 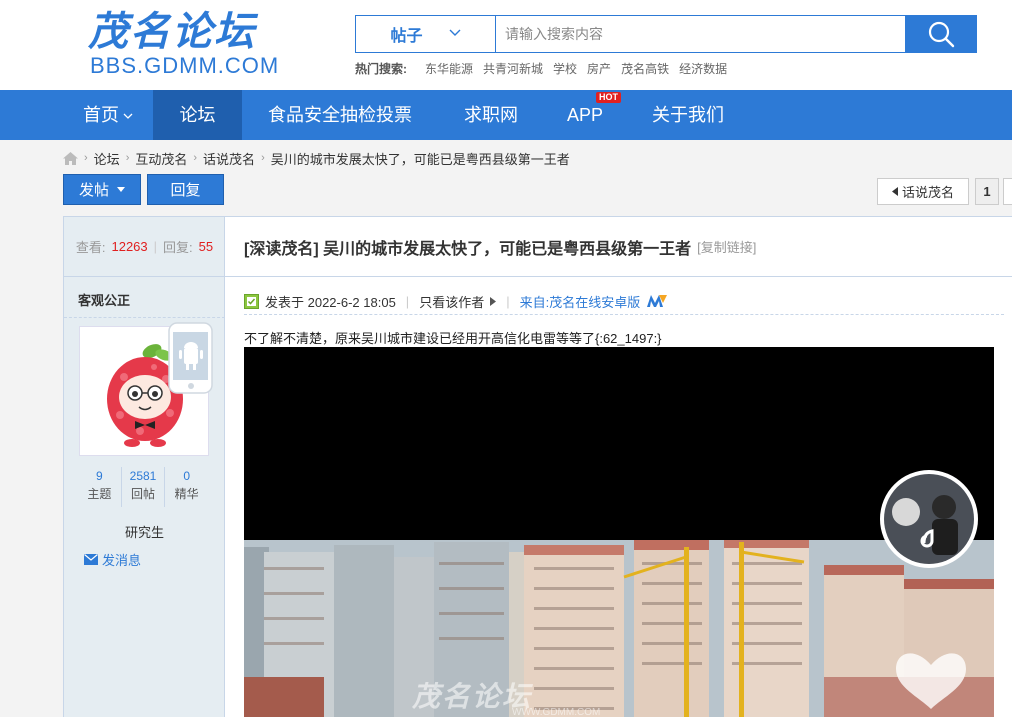 What do you see at coordinates (107, 158) in the screenshot?
I see `breadcrumb-item: 论坛` at bounding box center [107, 158].